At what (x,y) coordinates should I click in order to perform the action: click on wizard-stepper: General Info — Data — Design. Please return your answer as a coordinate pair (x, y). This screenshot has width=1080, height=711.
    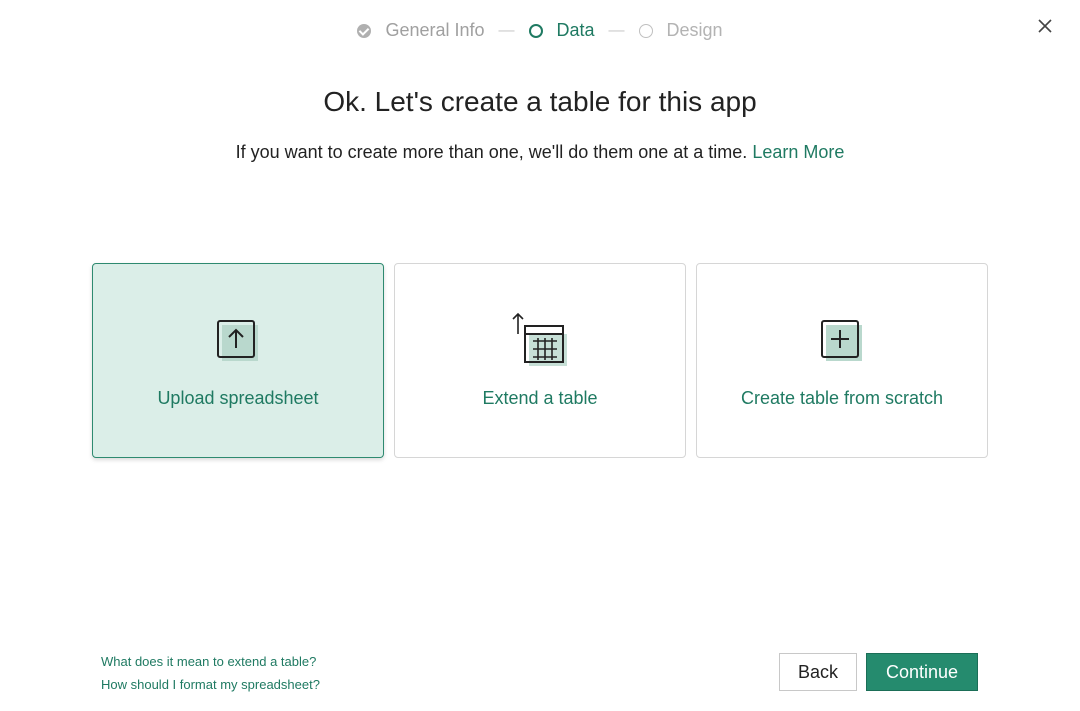
    Looking at the image, I should click on (540, 30).